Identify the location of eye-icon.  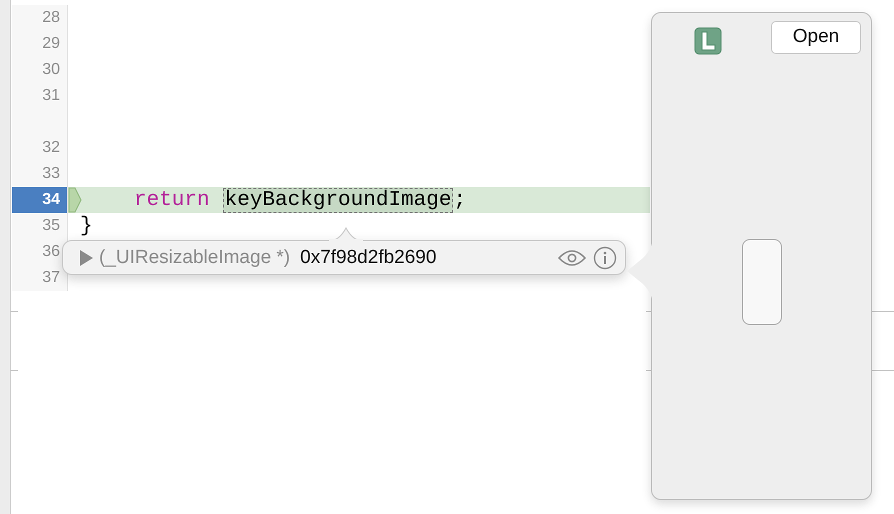
(572, 258).